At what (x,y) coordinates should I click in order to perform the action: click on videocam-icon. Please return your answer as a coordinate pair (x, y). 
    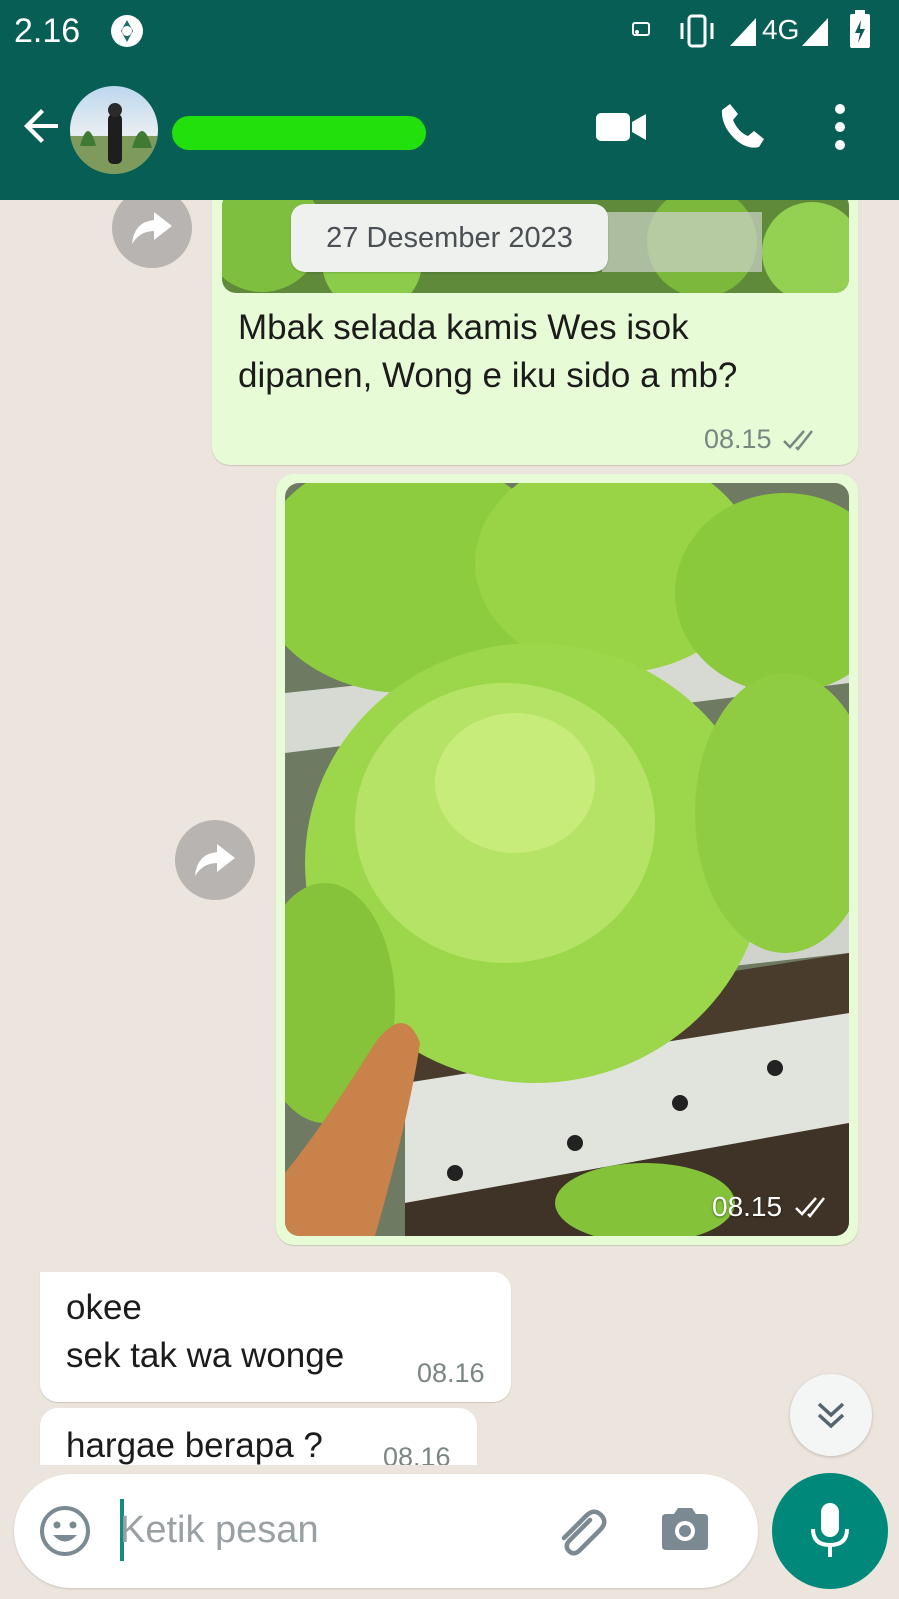
    Looking at the image, I should click on (621, 127).